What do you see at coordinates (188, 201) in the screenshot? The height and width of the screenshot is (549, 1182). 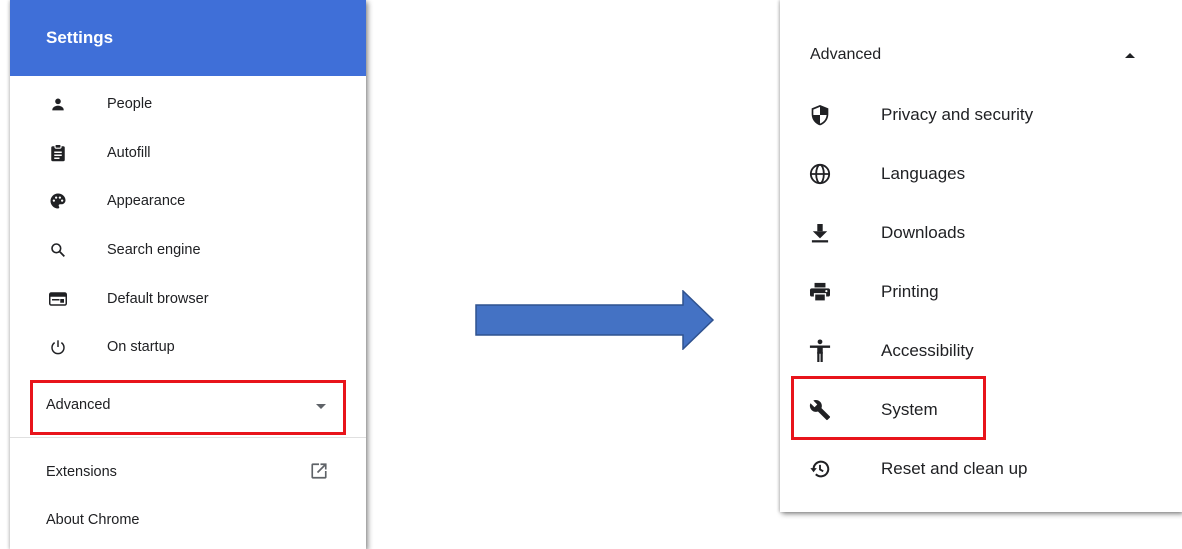 I see `sidebar-item-appearance: Appearance` at bounding box center [188, 201].